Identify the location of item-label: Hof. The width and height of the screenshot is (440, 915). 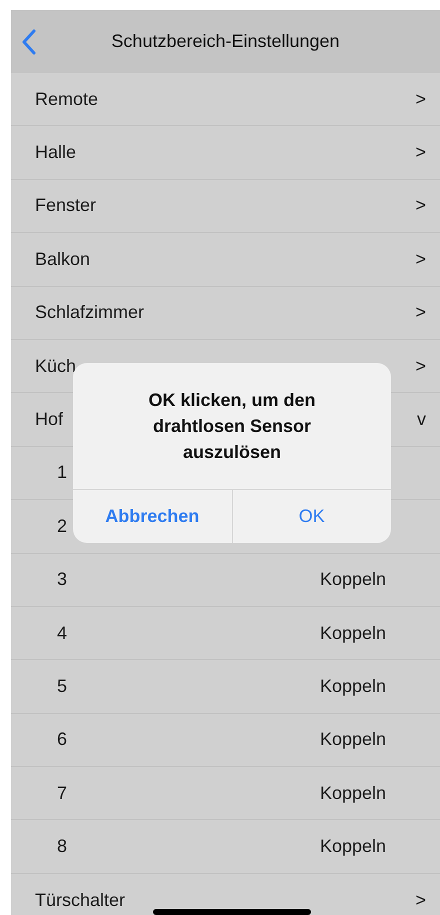
(49, 419).